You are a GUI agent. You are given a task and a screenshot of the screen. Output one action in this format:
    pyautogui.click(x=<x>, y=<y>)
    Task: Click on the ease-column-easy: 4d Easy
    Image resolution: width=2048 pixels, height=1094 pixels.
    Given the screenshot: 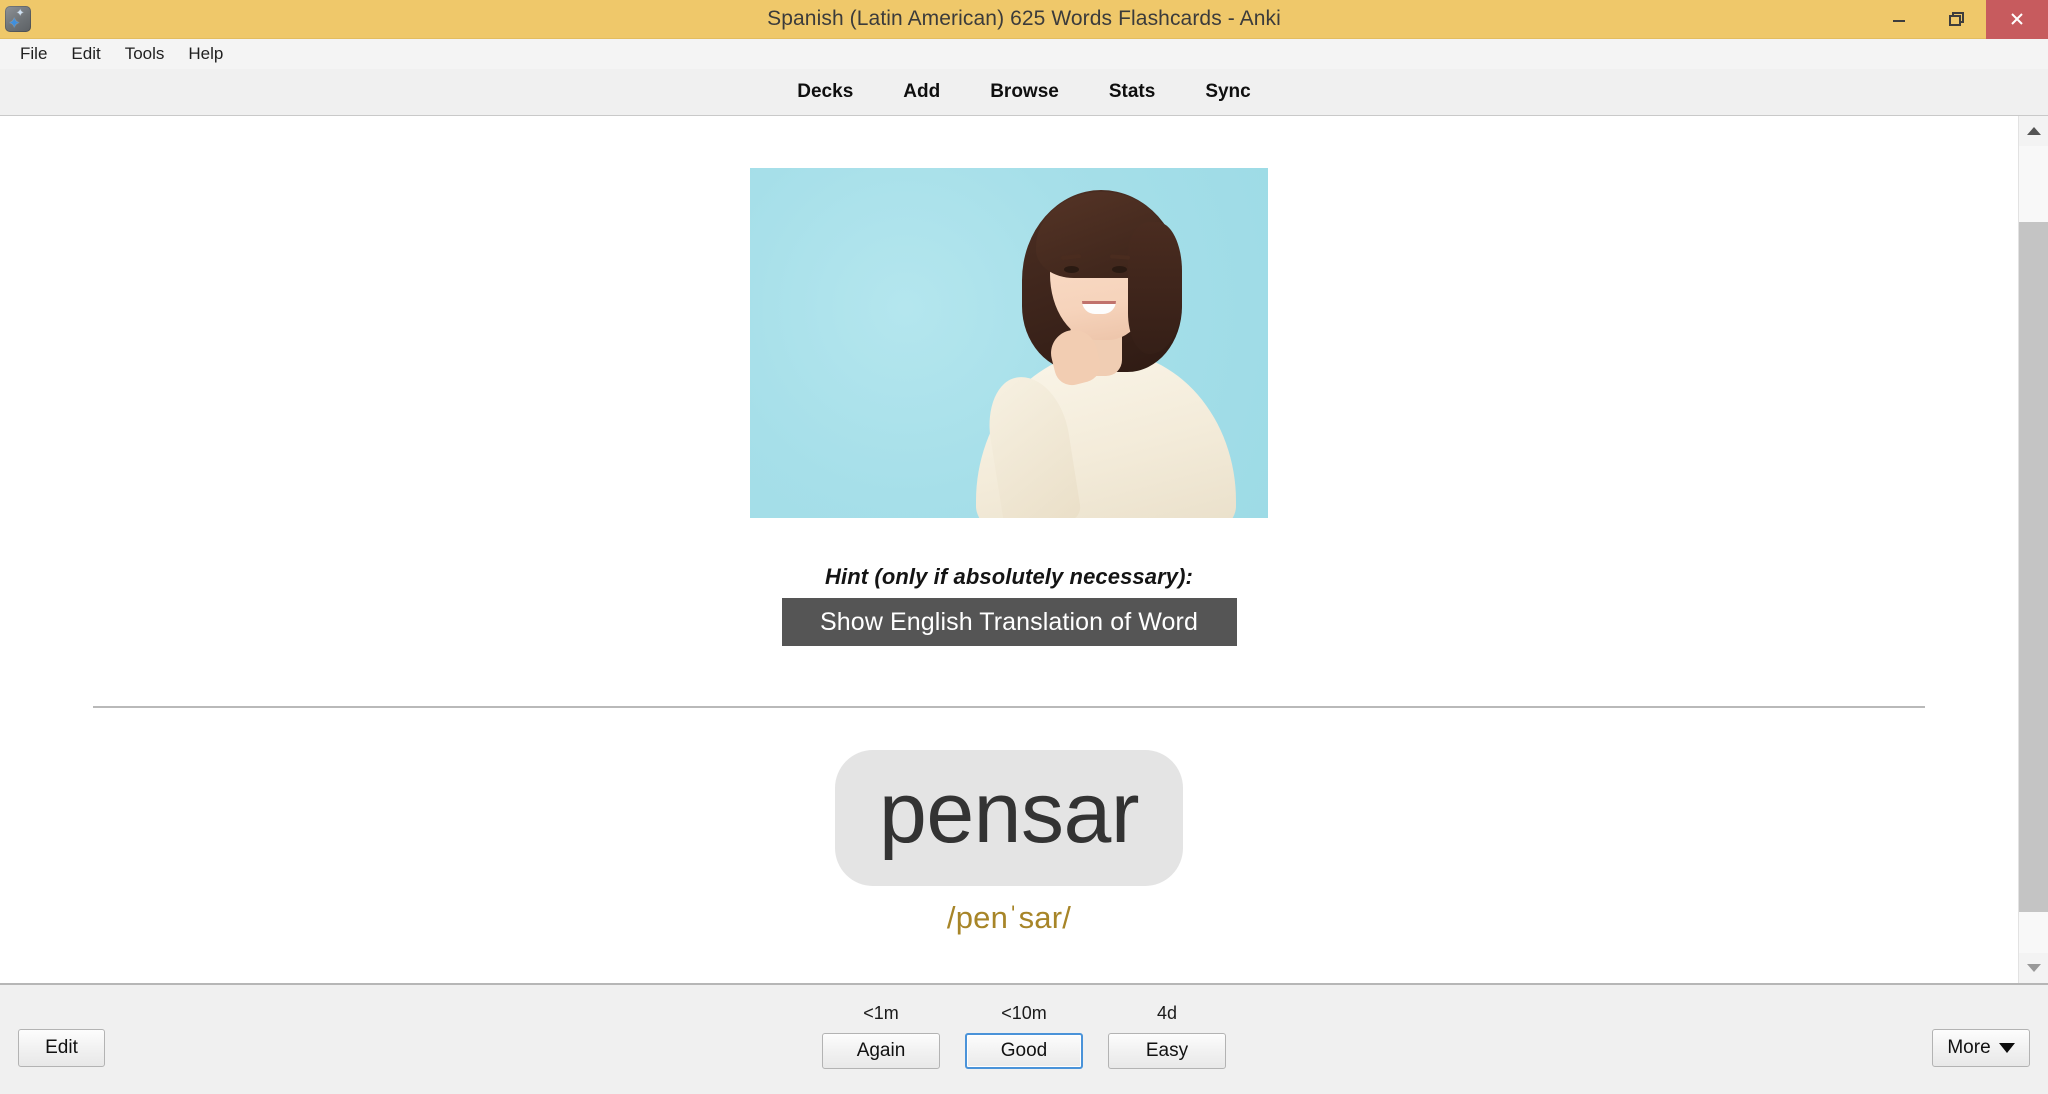 What is the action you would take?
    pyautogui.click(x=1167, y=1036)
    